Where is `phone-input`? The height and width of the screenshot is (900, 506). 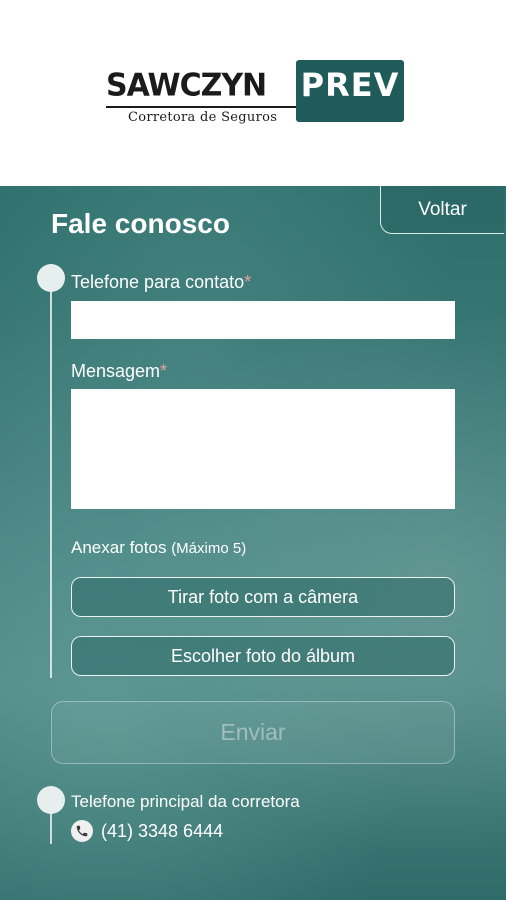 phone-input is located at coordinates (263, 320).